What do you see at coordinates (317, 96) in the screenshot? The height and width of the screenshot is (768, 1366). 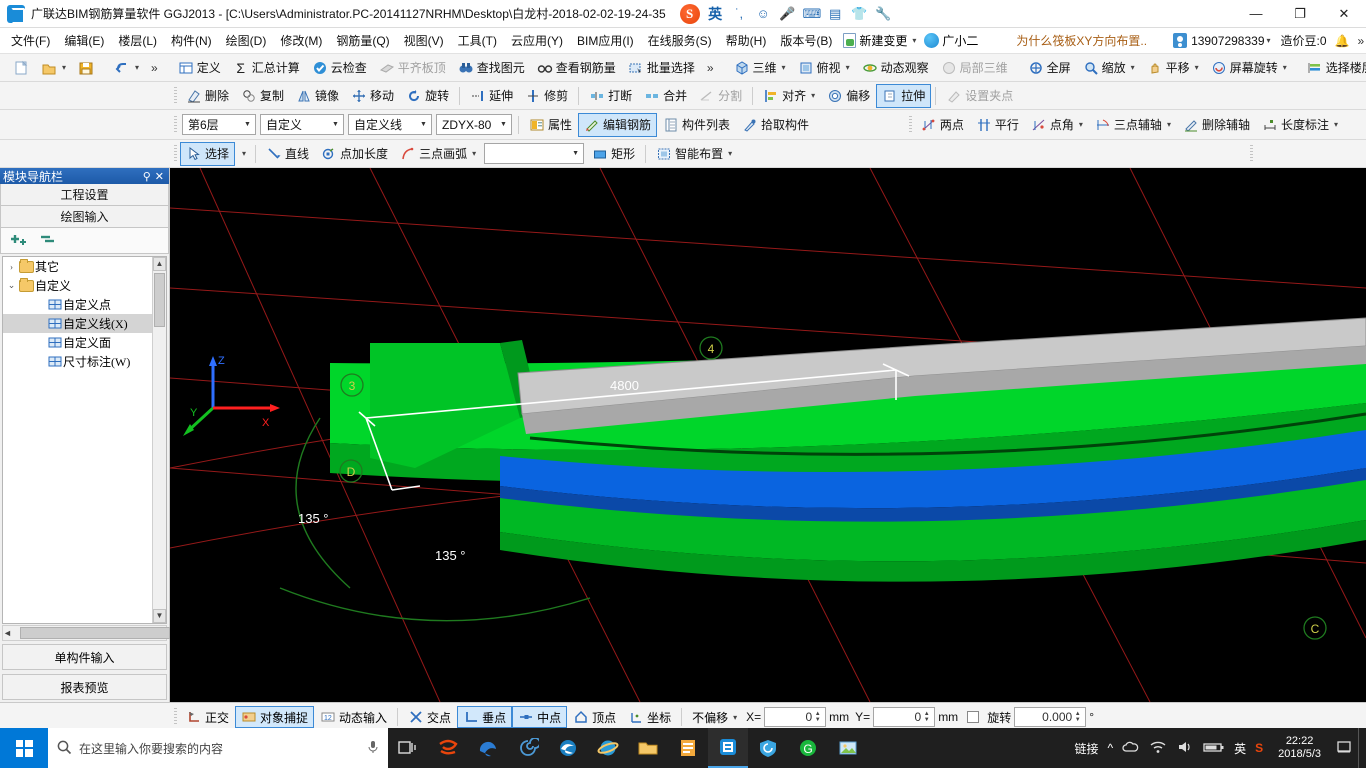 I see `mirror-button: 镜像` at bounding box center [317, 96].